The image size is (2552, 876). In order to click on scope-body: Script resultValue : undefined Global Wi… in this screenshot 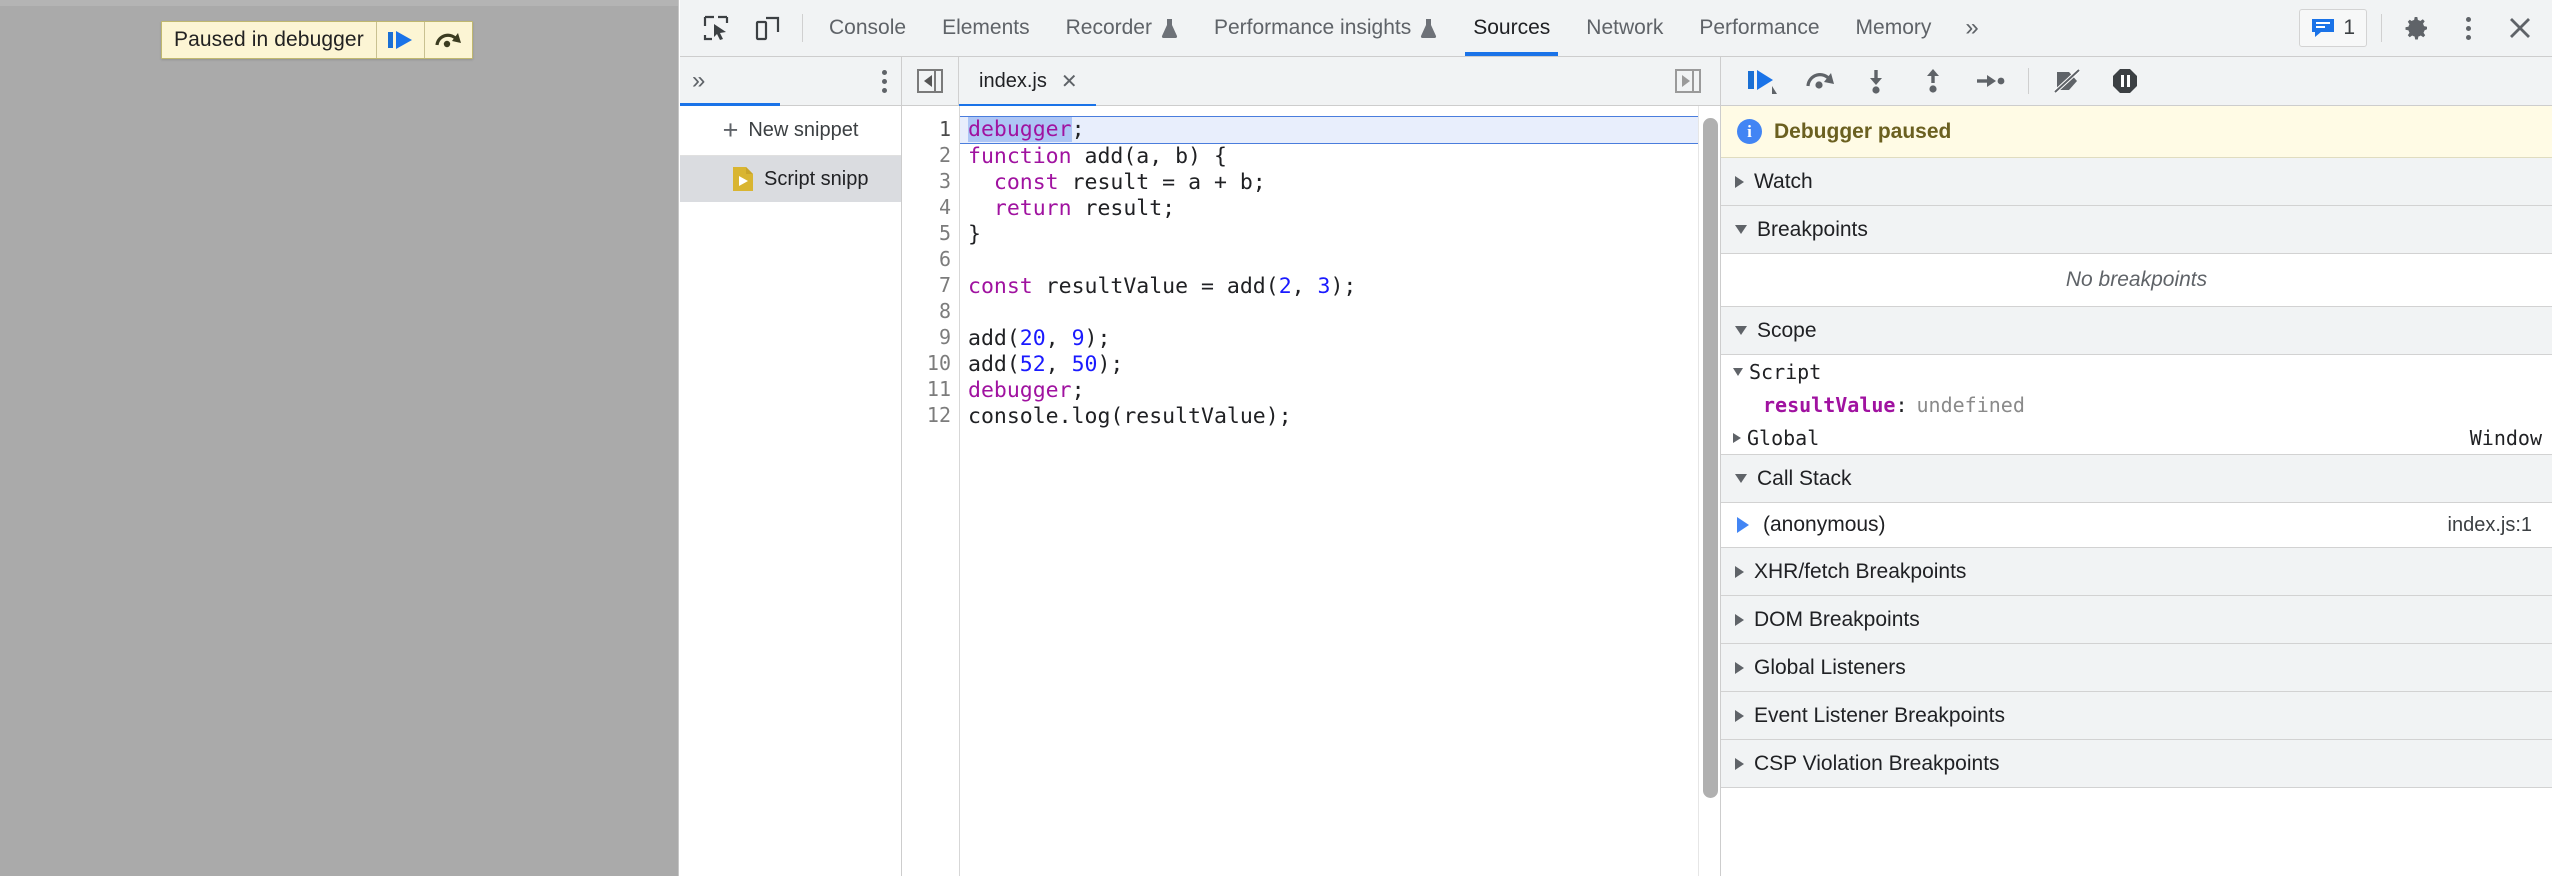, I will do `click(2136, 405)`.